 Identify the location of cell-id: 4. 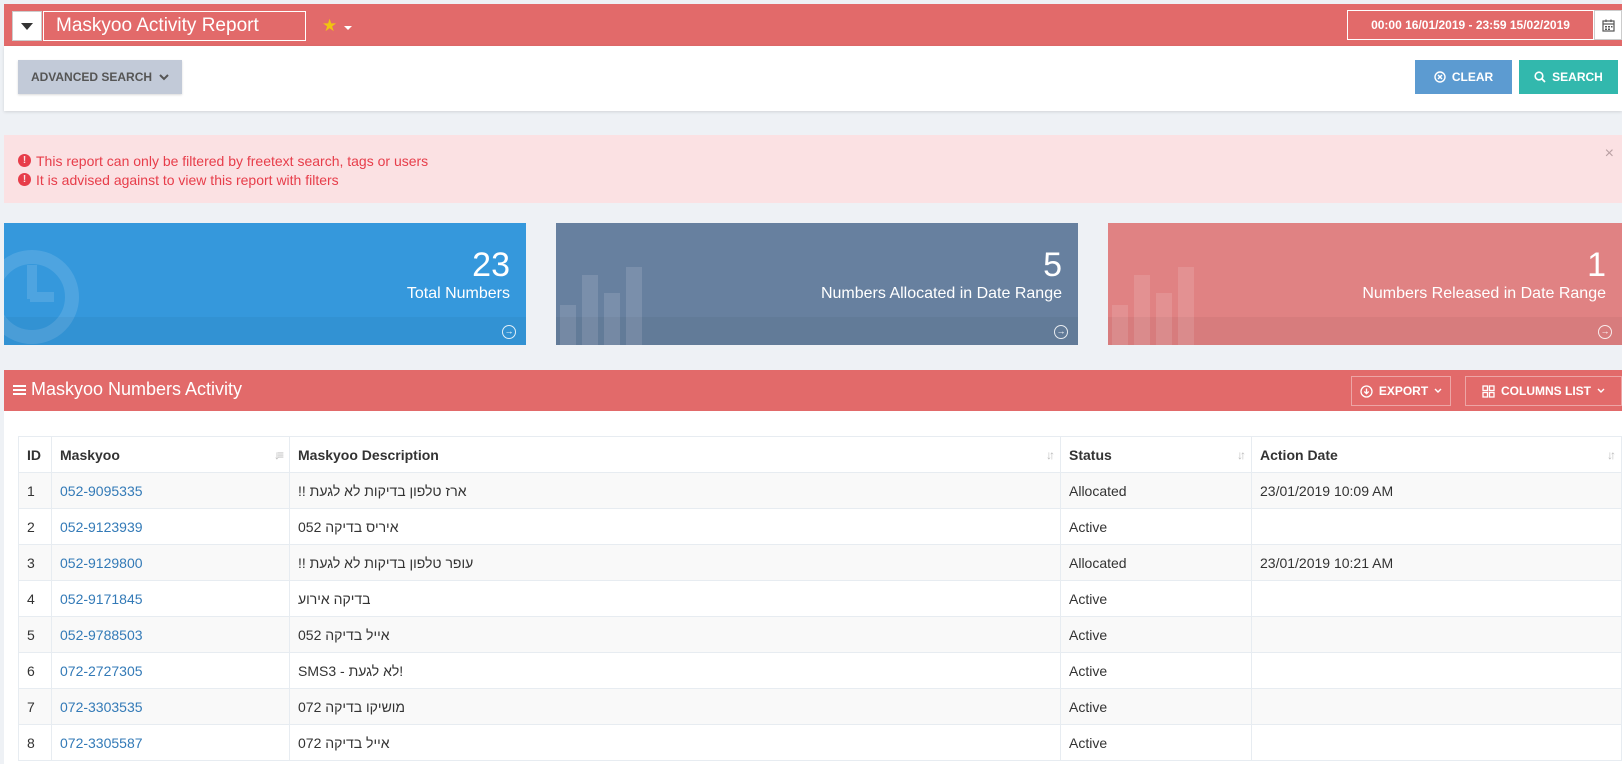
(35, 598).